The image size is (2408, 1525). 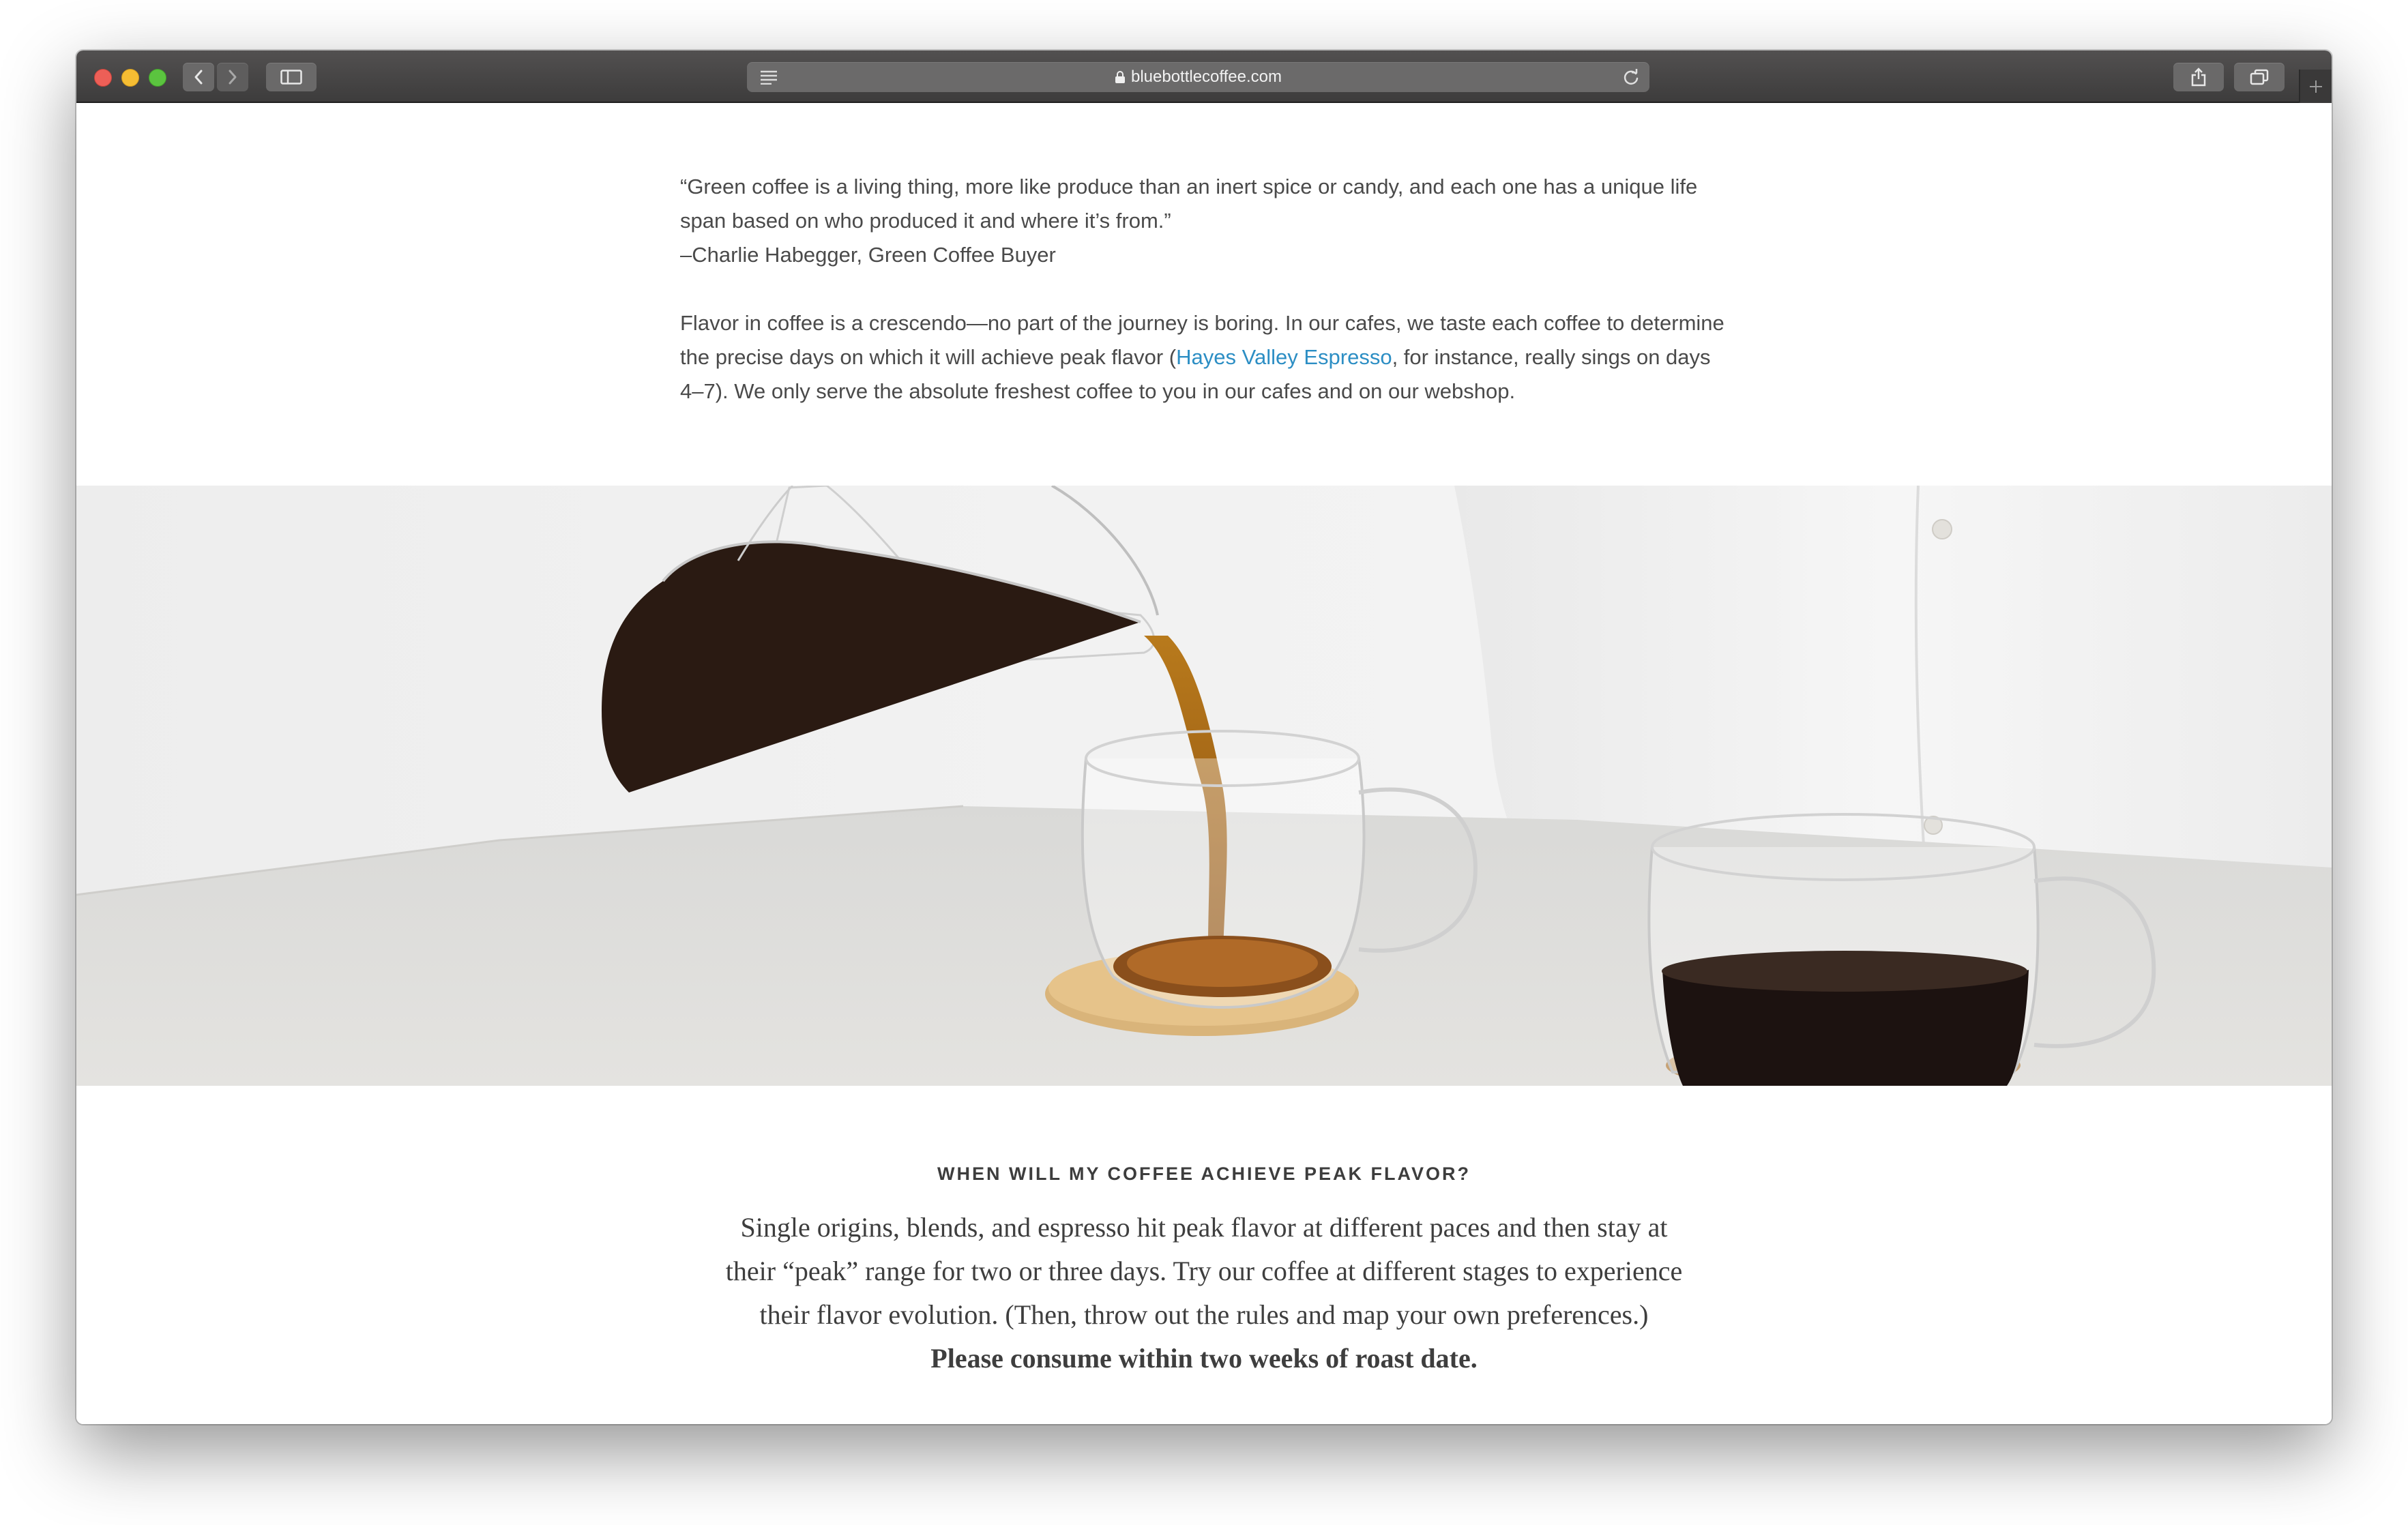 I want to click on address-bar: bluebottlecoffee.com, so click(x=1198, y=77).